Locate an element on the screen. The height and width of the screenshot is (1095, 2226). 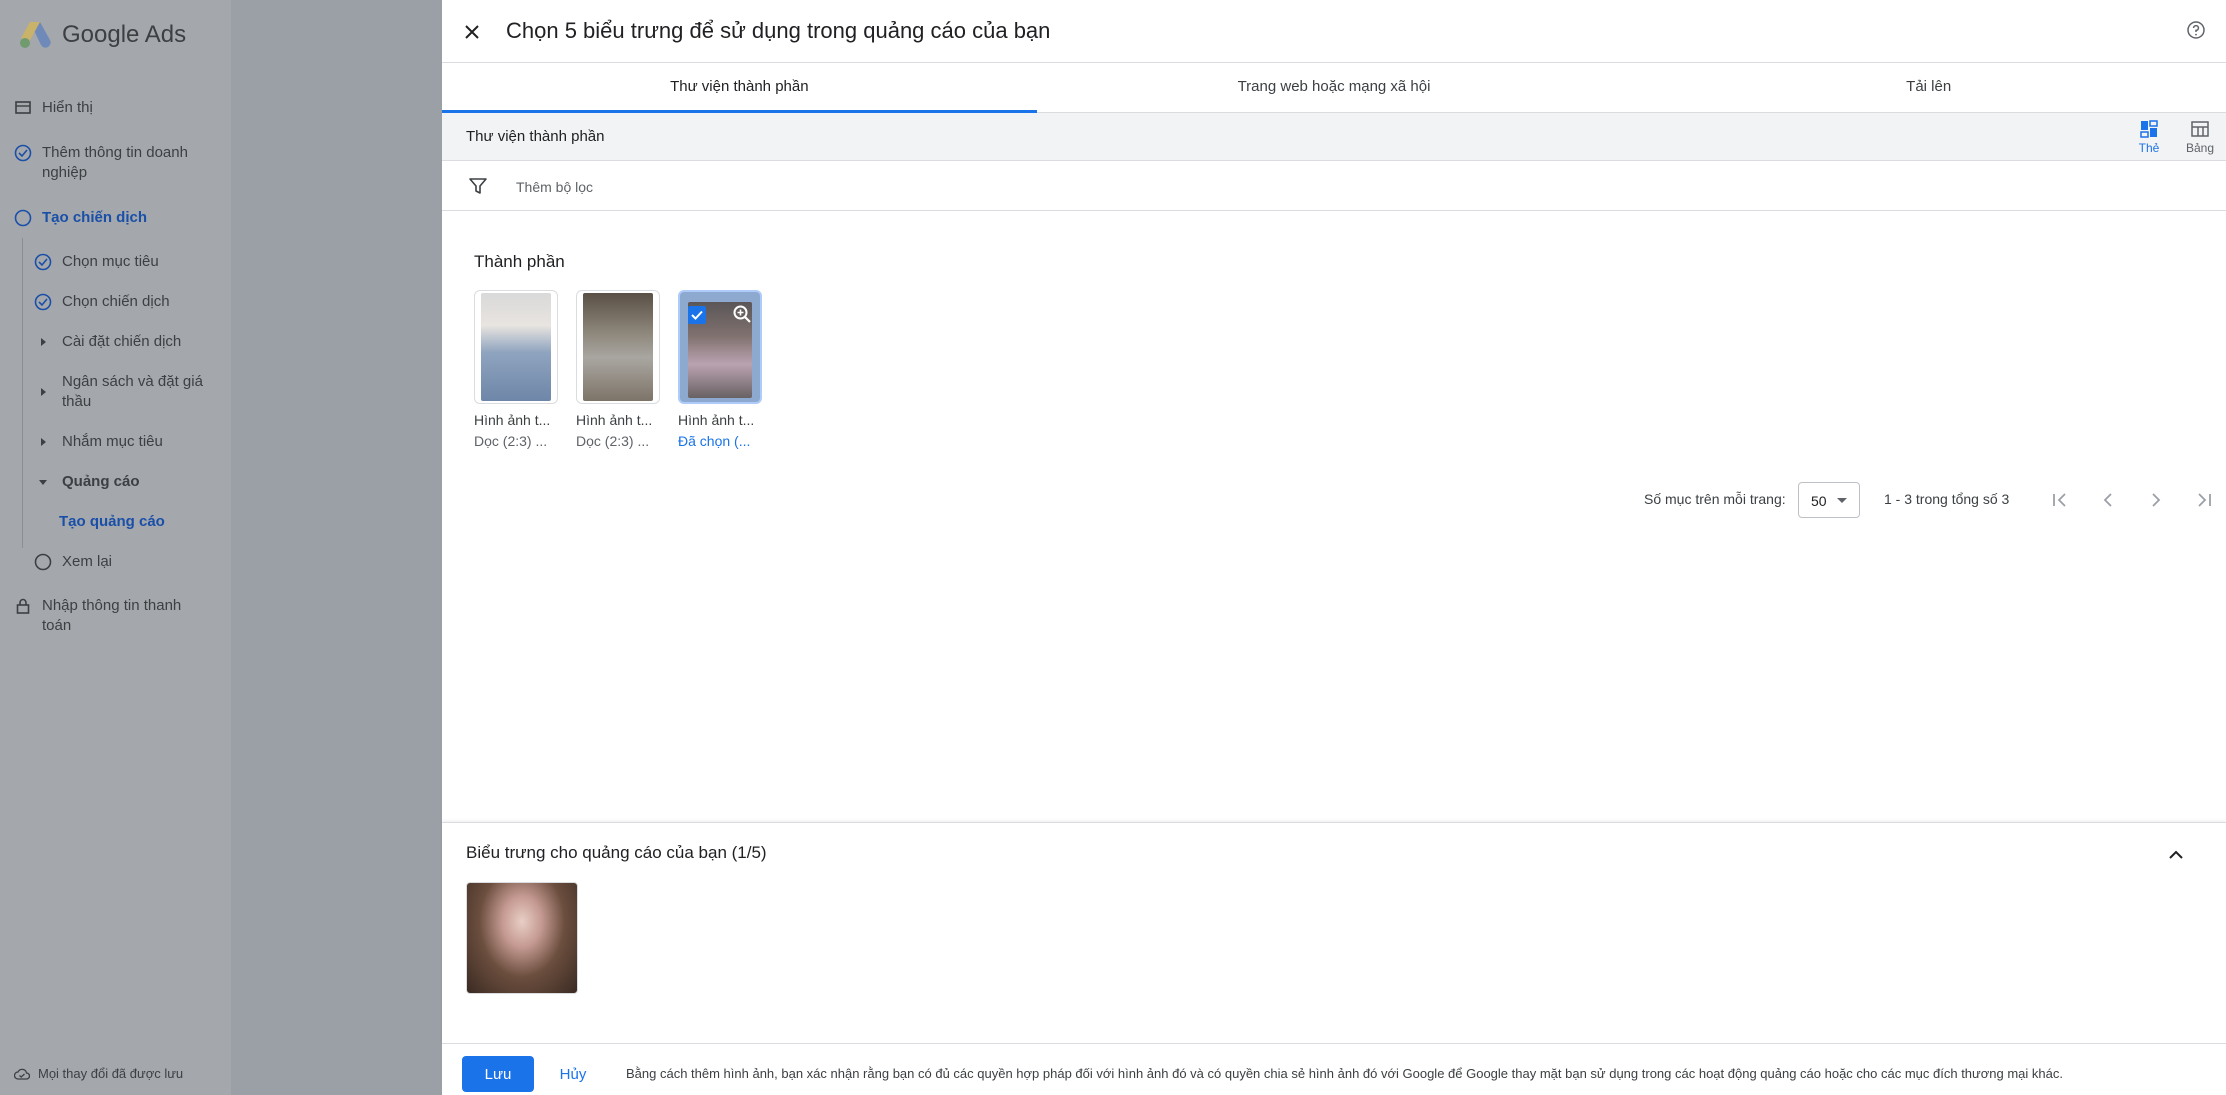
sidebar-item-choose-goal: Chọn mục tiêu is located at coordinates (124, 262).